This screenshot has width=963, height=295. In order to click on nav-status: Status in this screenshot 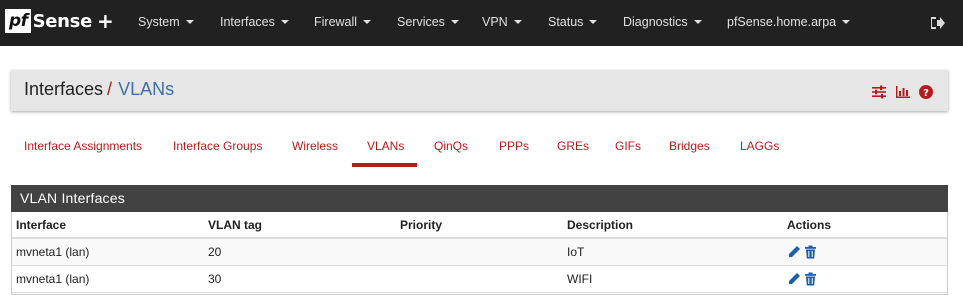, I will do `click(573, 22)`.